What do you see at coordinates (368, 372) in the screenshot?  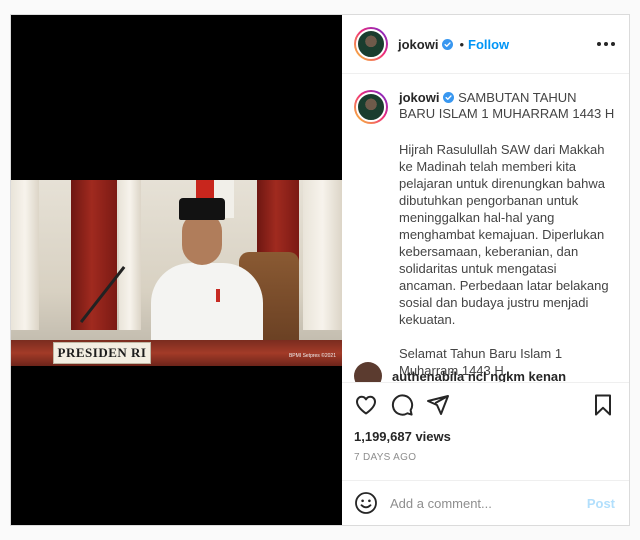 I see `commenter-avatar` at bounding box center [368, 372].